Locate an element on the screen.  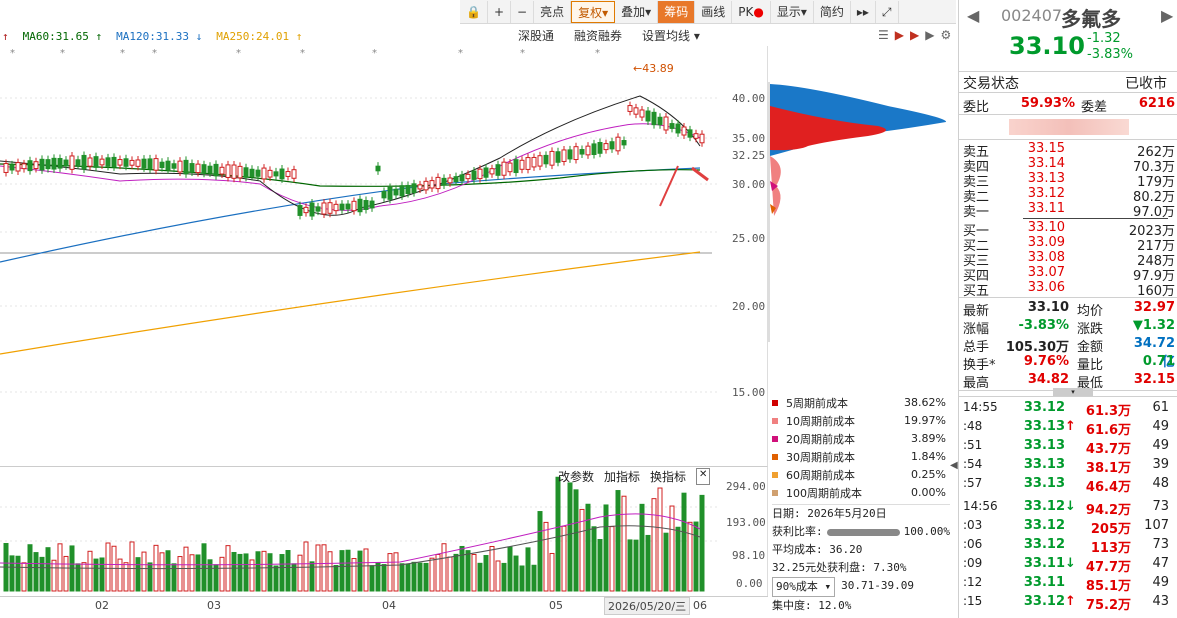
tick-row: :51 33.13 43.7万 49 is located at coordinates (1066, 447).